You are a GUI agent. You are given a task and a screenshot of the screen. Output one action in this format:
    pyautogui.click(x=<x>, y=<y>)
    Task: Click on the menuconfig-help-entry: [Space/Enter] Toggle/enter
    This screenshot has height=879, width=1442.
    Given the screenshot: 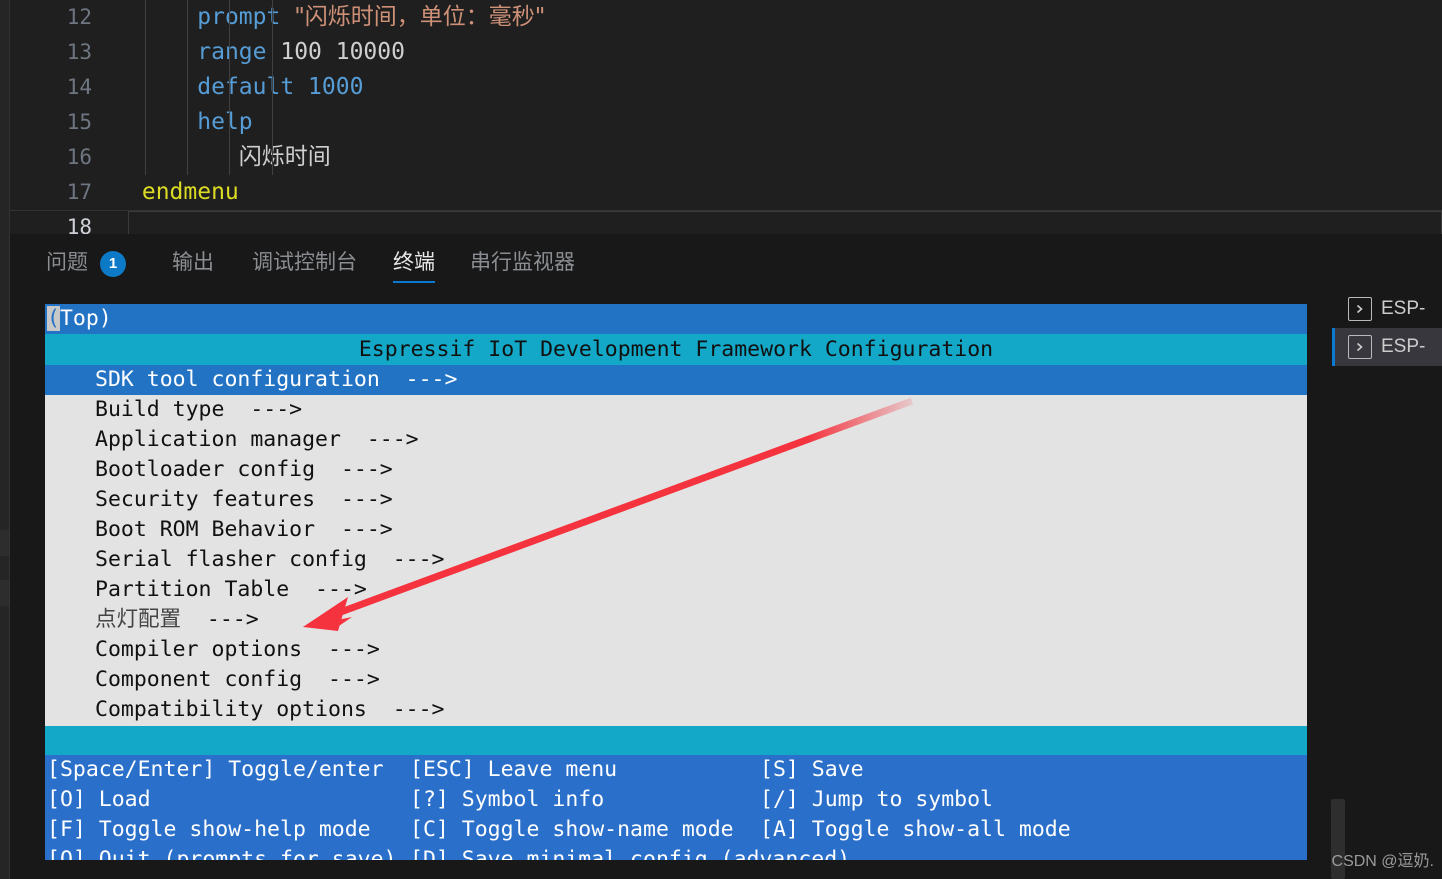 What is the action you would take?
    pyautogui.click(x=215, y=769)
    